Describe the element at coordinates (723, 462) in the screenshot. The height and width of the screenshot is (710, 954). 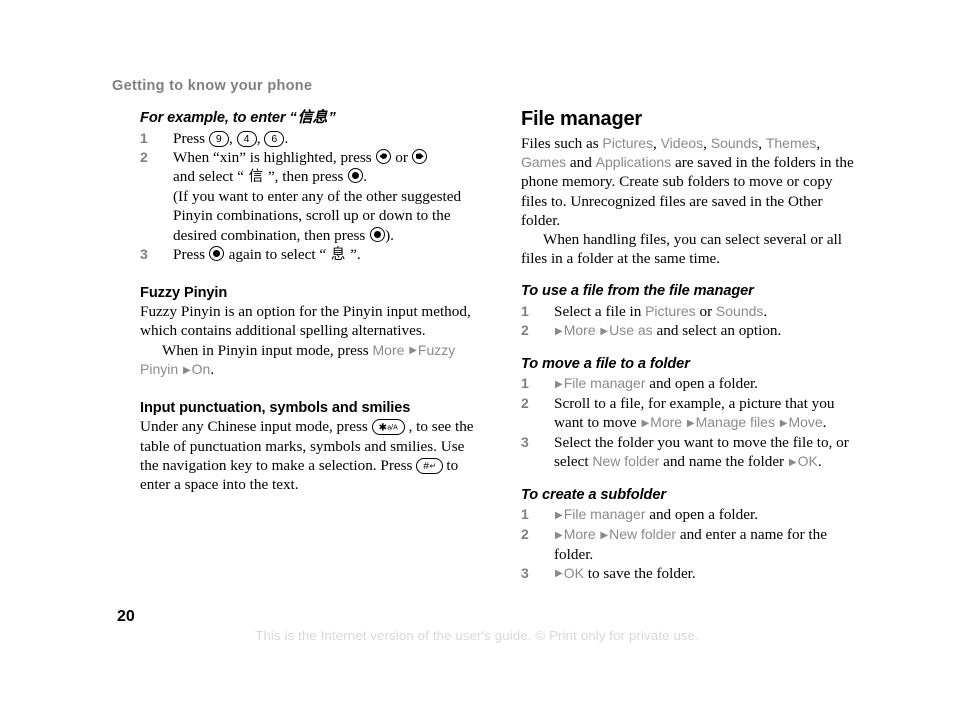
I see `step-text: and name the folder` at that location.